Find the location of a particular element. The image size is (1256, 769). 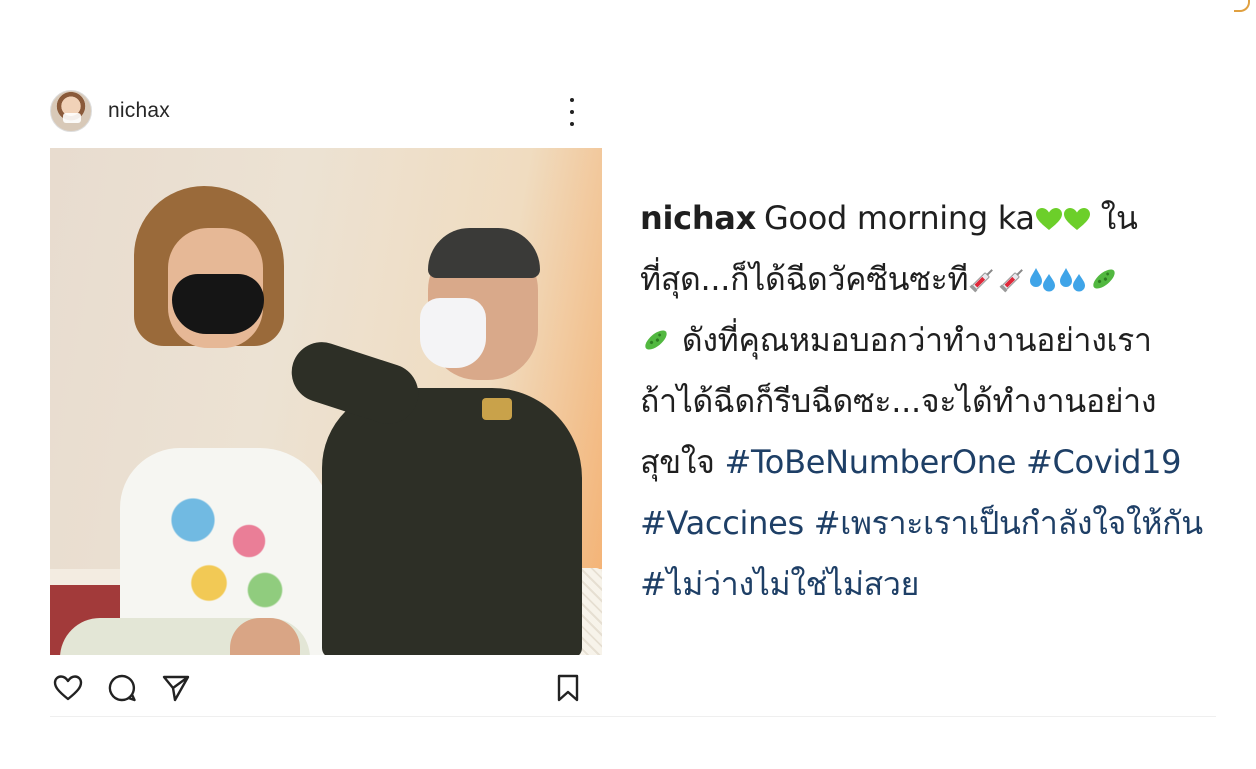

caption-text: ดังที่คุณหมอบอกว่าทำงานอย่างเรา is located at coordinates (916, 340).